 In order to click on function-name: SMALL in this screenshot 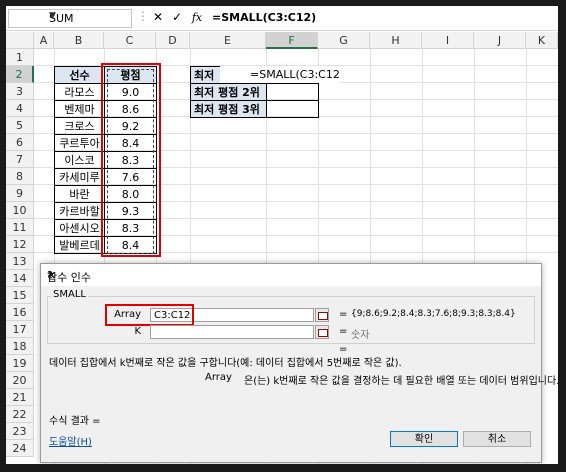, I will do `click(69, 294)`.